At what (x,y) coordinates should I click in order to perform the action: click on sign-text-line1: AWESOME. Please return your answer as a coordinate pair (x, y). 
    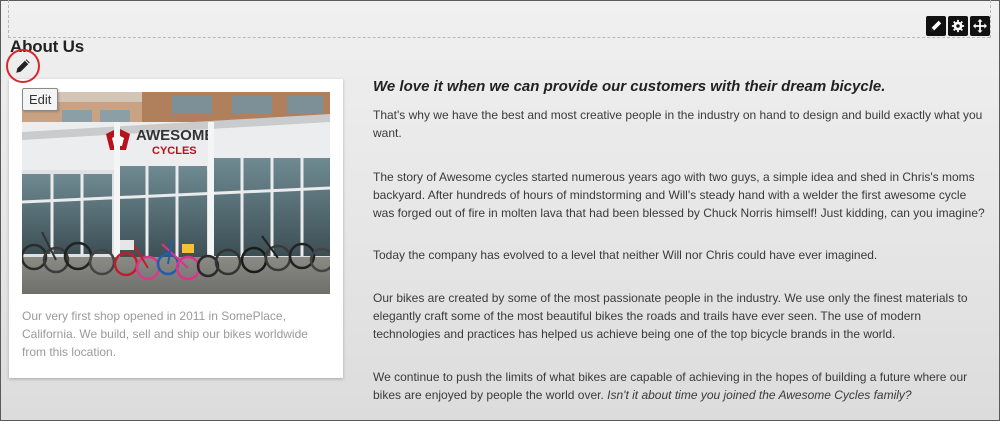
    Looking at the image, I should click on (175, 135).